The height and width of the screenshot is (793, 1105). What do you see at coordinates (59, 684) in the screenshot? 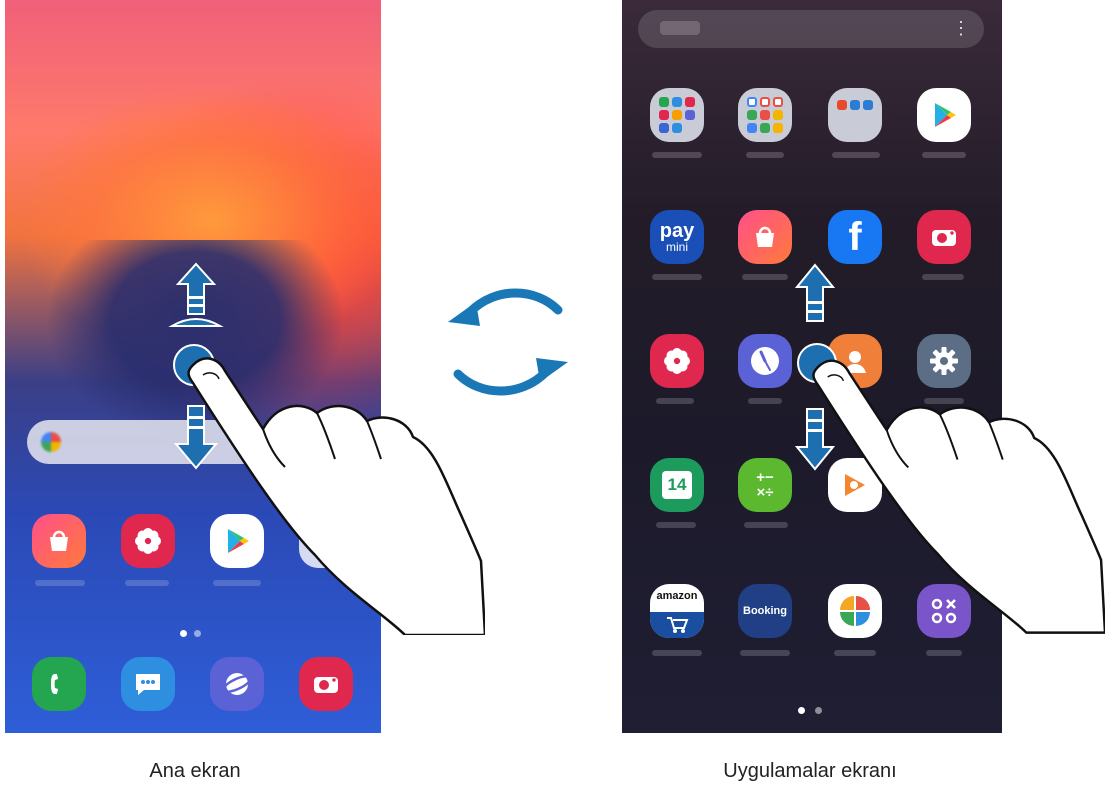
I see `phone-app-icon` at bounding box center [59, 684].